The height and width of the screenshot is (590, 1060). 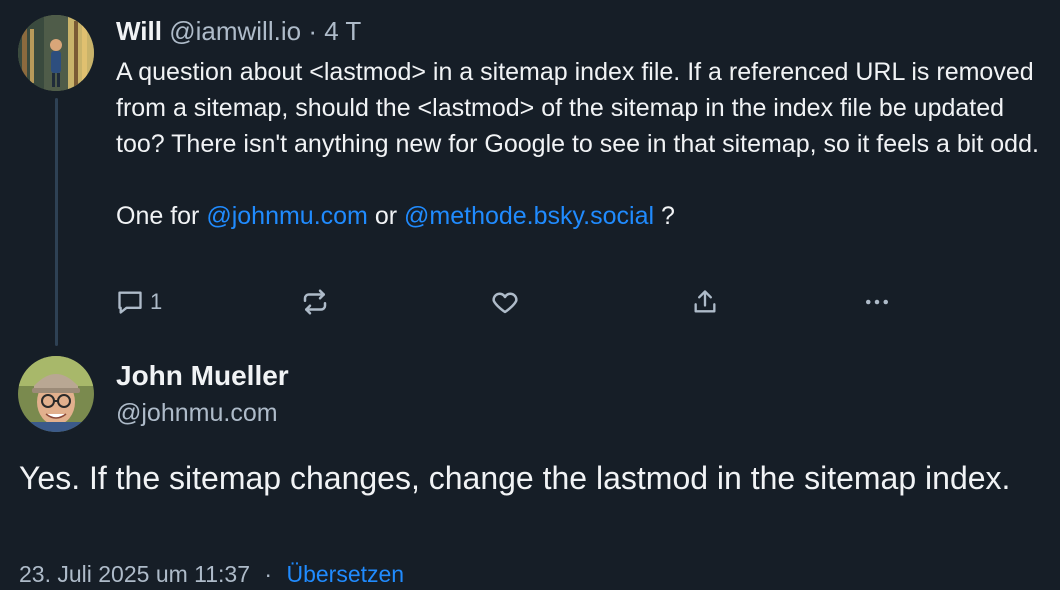 What do you see at coordinates (161, 216) in the screenshot?
I see `paragraph-prefix: One for` at bounding box center [161, 216].